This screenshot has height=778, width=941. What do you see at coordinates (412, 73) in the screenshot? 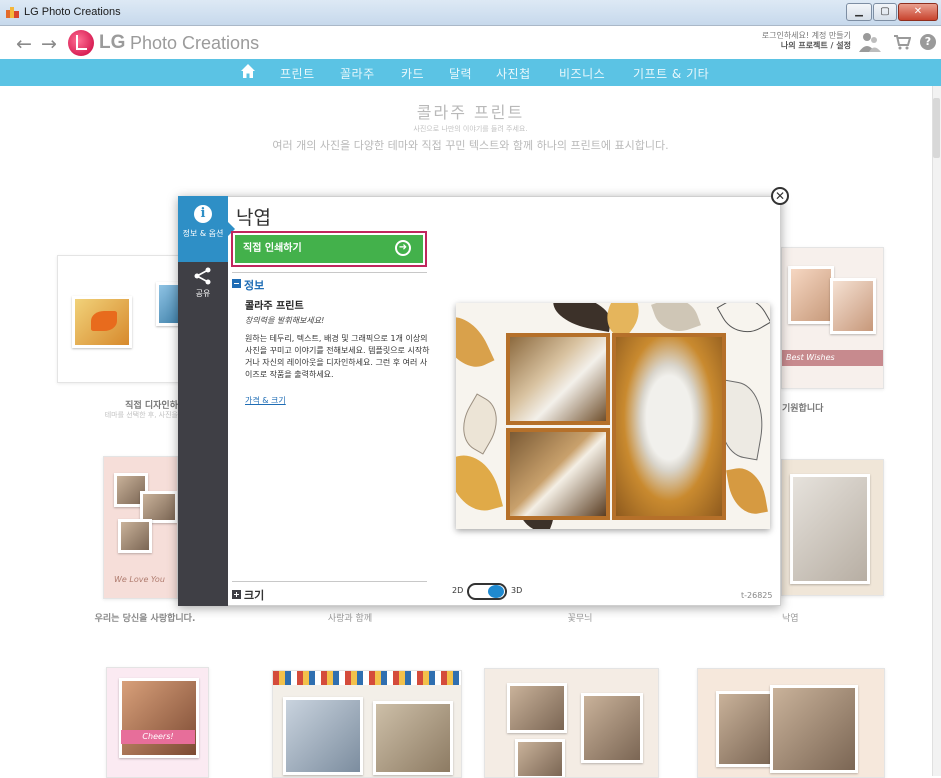
I see `nav-item-card: 카드` at bounding box center [412, 73].